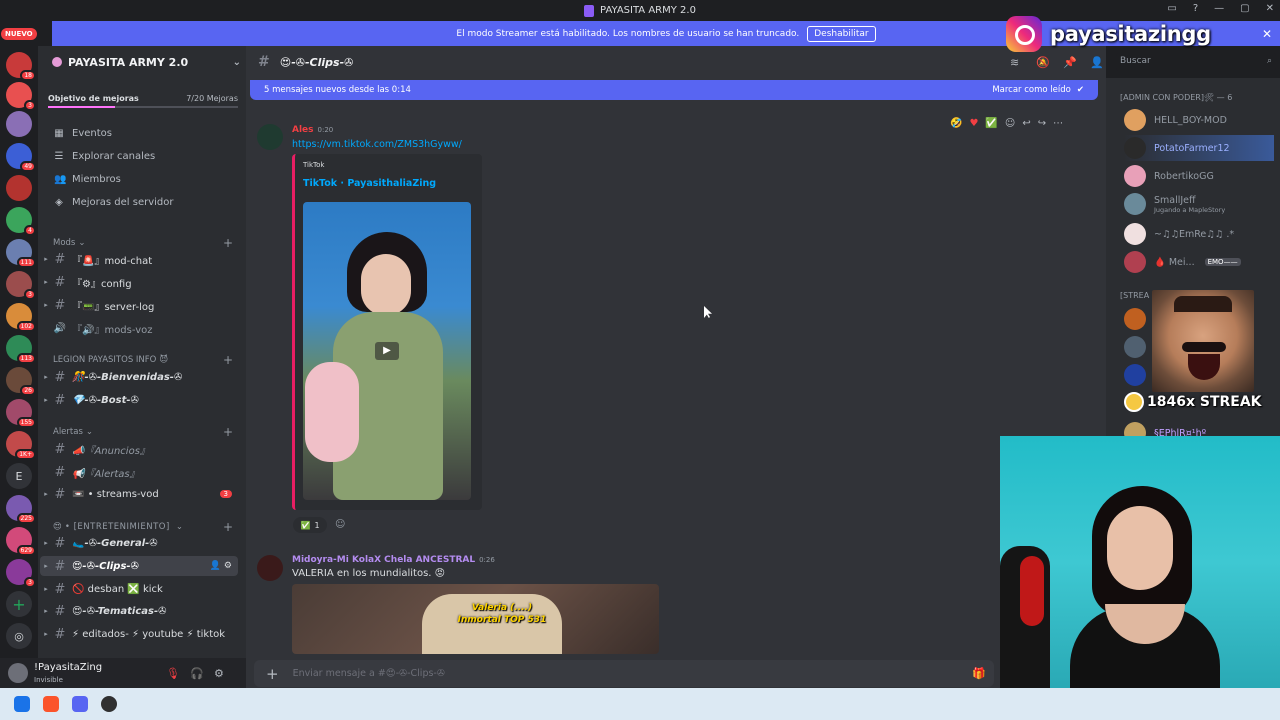  What do you see at coordinates (1199, 176) in the screenshot?
I see `member-item: RobertikoGG` at bounding box center [1199, 176].